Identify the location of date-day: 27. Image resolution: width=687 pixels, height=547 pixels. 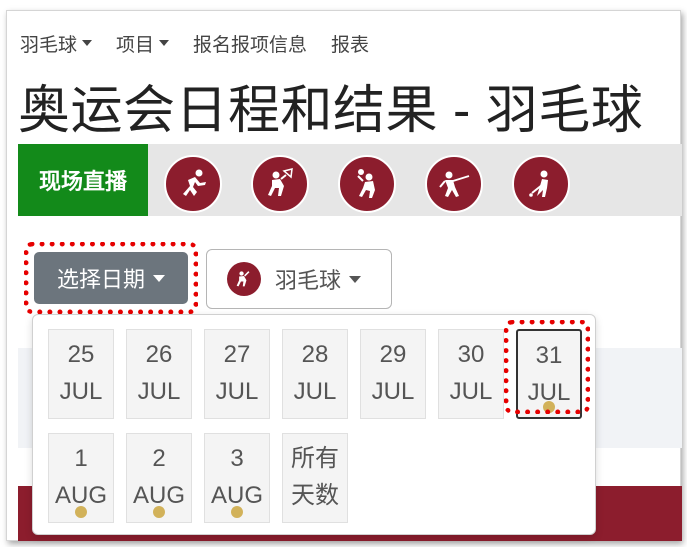
(237, 354).